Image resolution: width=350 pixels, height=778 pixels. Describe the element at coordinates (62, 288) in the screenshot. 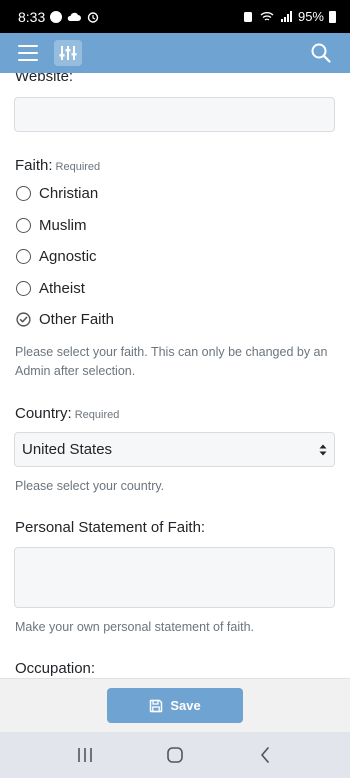

I see `faith-option-label: Atheist` at that location.